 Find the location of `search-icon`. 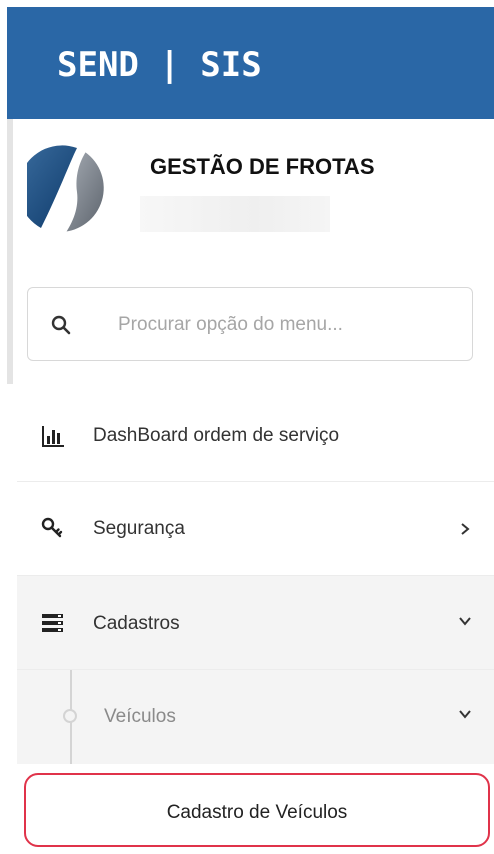

search-icon is located at coordinates (61, 325).